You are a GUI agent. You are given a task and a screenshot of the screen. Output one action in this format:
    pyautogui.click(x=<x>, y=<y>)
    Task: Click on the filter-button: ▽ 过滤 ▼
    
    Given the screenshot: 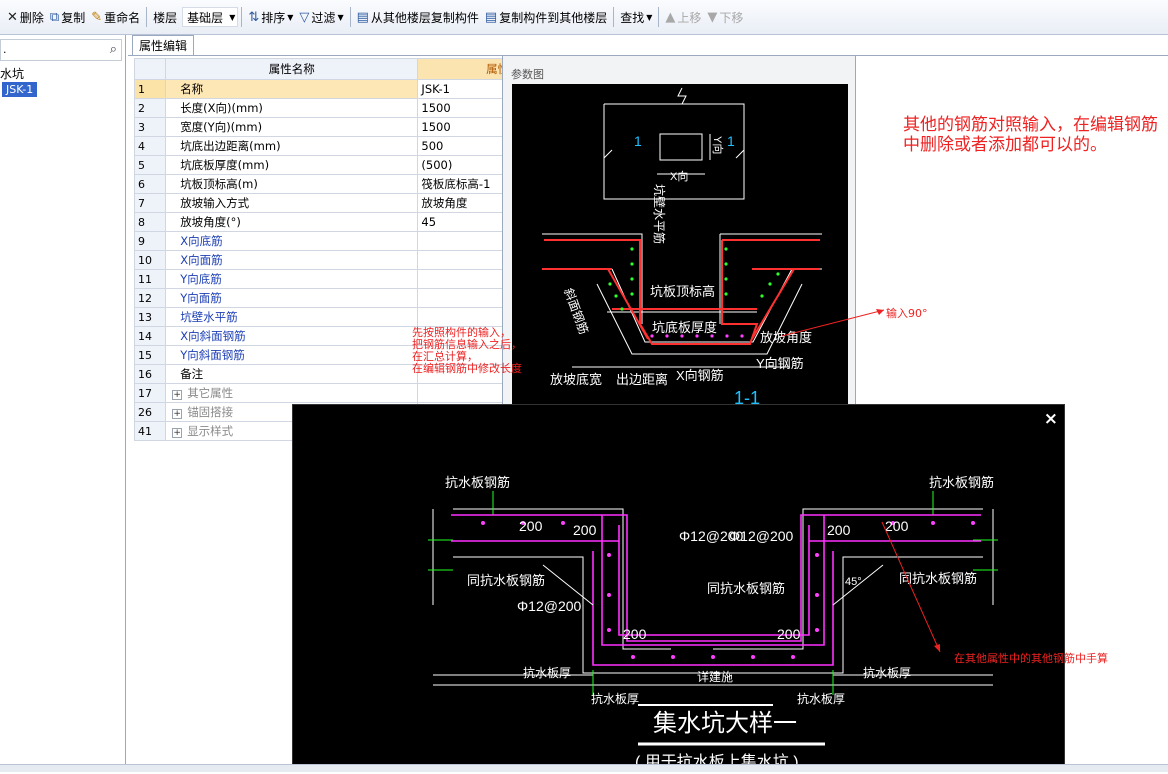 What is the action you would take?
    pyautogui.click(x=321, y=17)
    